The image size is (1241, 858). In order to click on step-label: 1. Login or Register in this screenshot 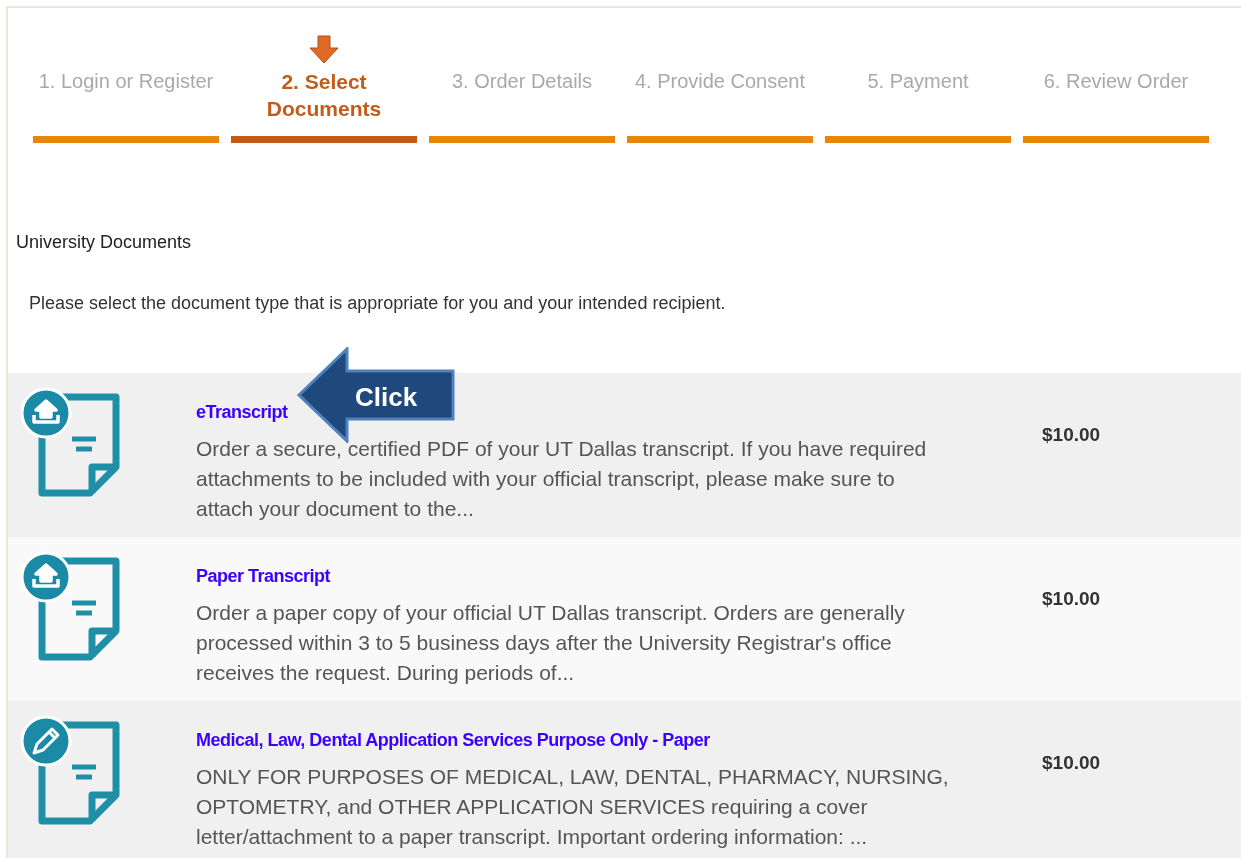, I will do `click(126, 81)`.